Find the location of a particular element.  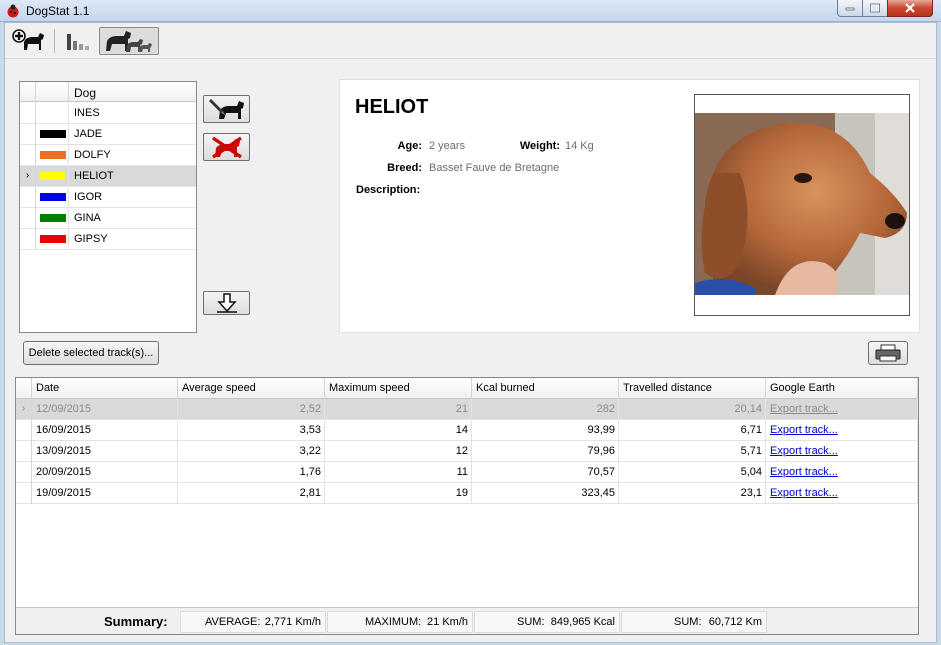

dog-name: IGOR is located at coordinates (88, 197).